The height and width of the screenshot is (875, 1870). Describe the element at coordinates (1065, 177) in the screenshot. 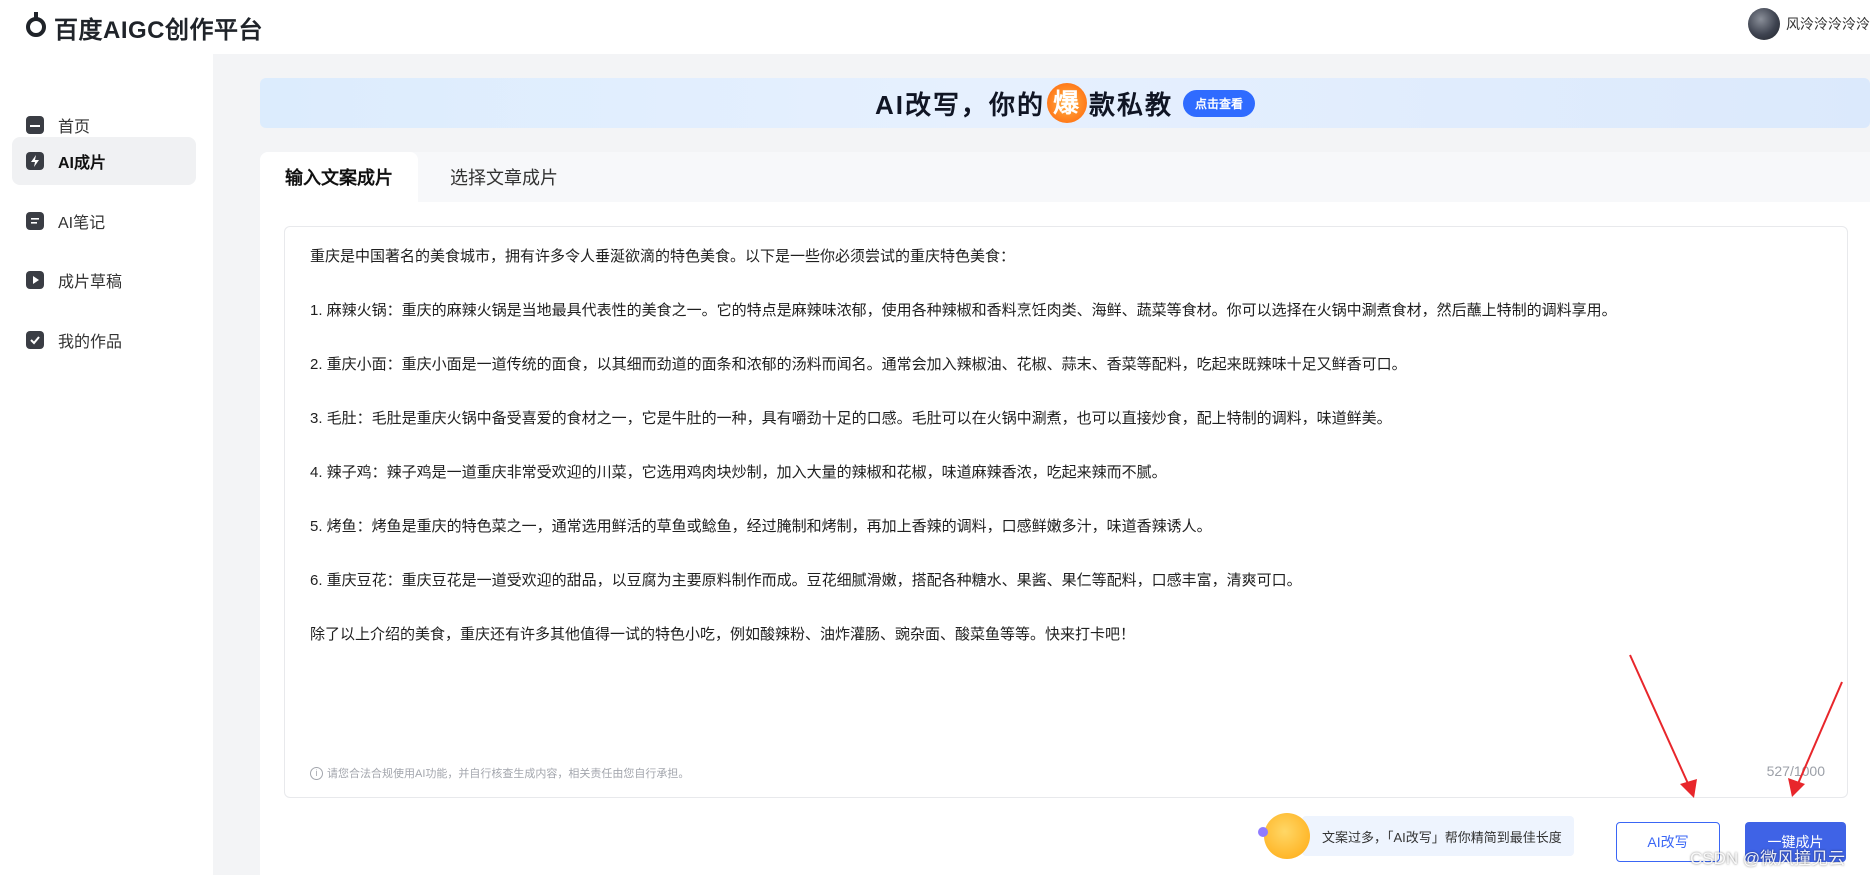

I see `tab-bar: 输入文案成片 选择文章成片` at that location.